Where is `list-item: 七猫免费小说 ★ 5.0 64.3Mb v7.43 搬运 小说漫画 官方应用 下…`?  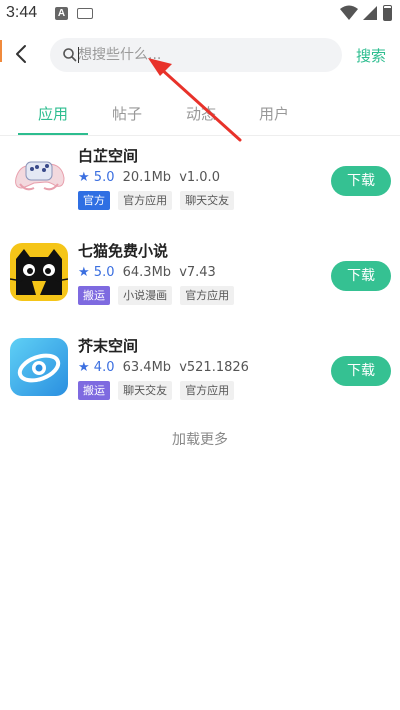 list-item: 七猫免费小说 ★ 5.0 64.3Mb v7.43 搬运 小说漫画 官方应用 下… is located at coordinates (200, 288).